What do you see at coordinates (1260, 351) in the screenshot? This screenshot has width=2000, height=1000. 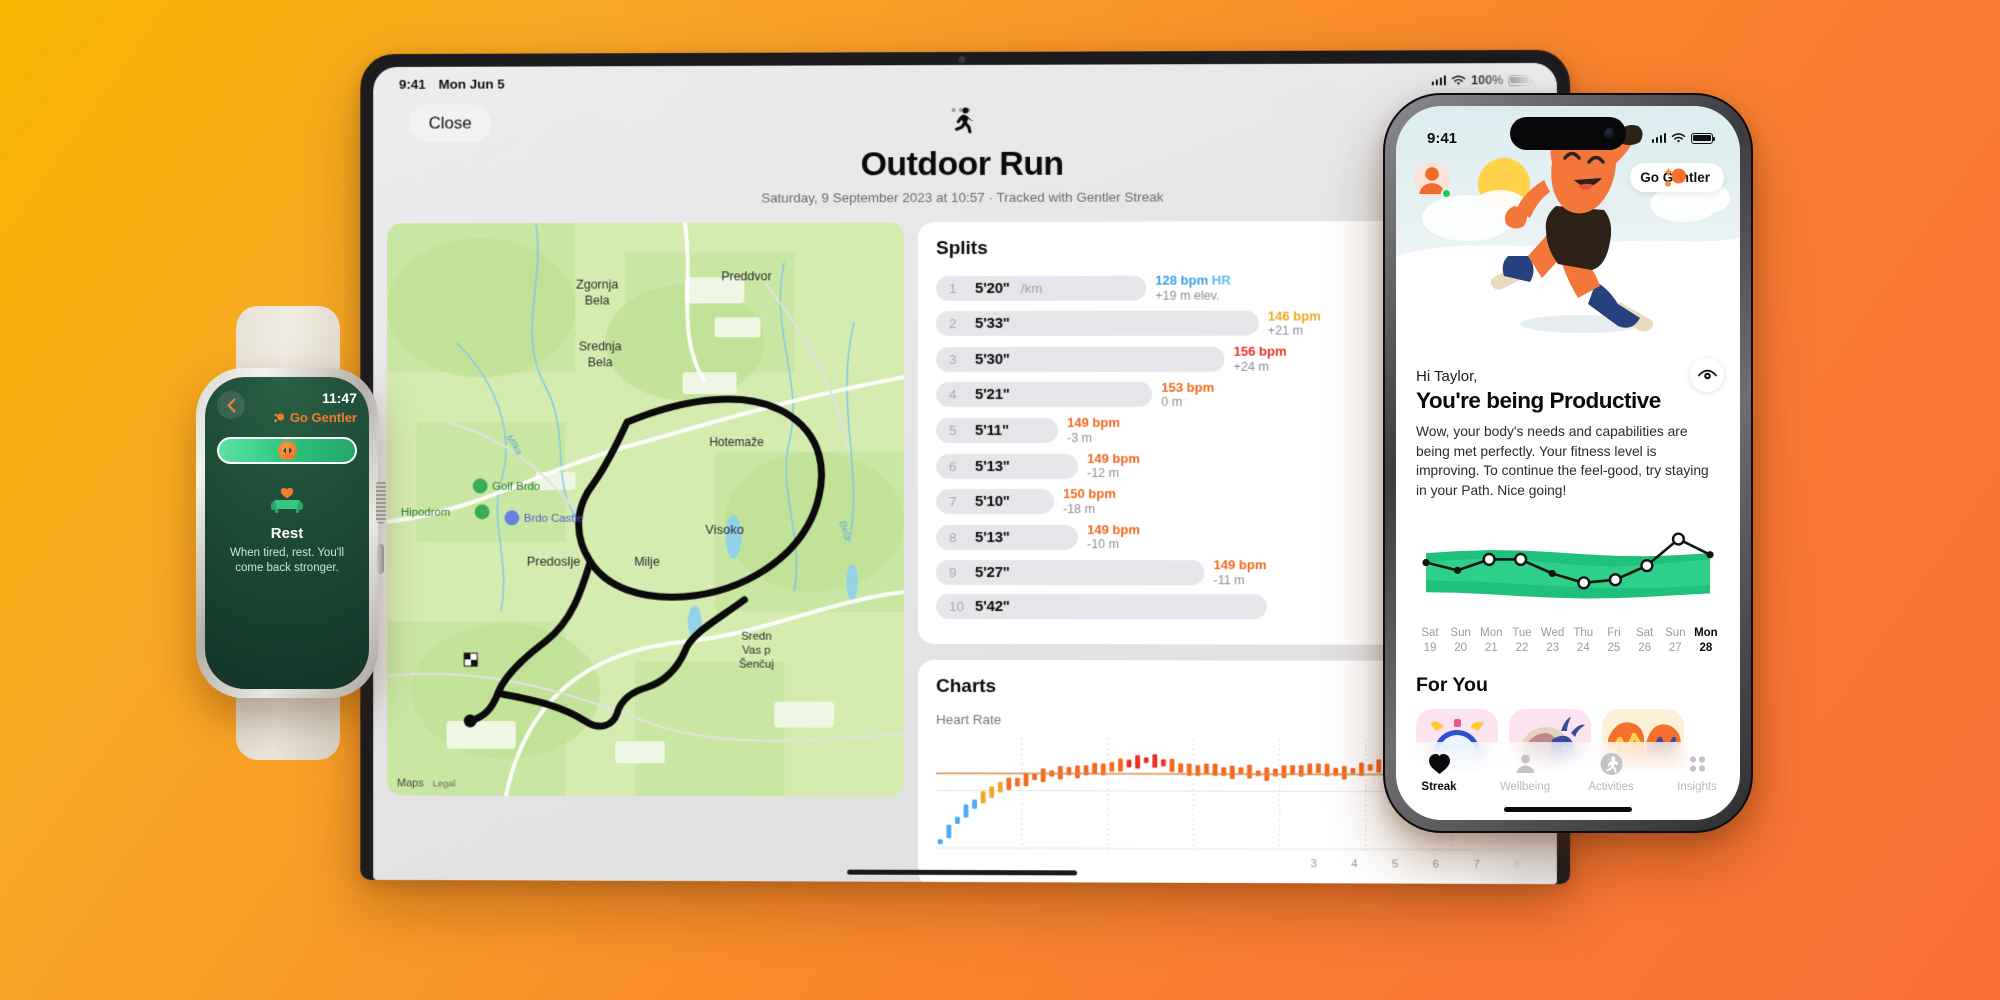 I see `split-bpm: 156 bpm` at bounding box center [1260, 351].